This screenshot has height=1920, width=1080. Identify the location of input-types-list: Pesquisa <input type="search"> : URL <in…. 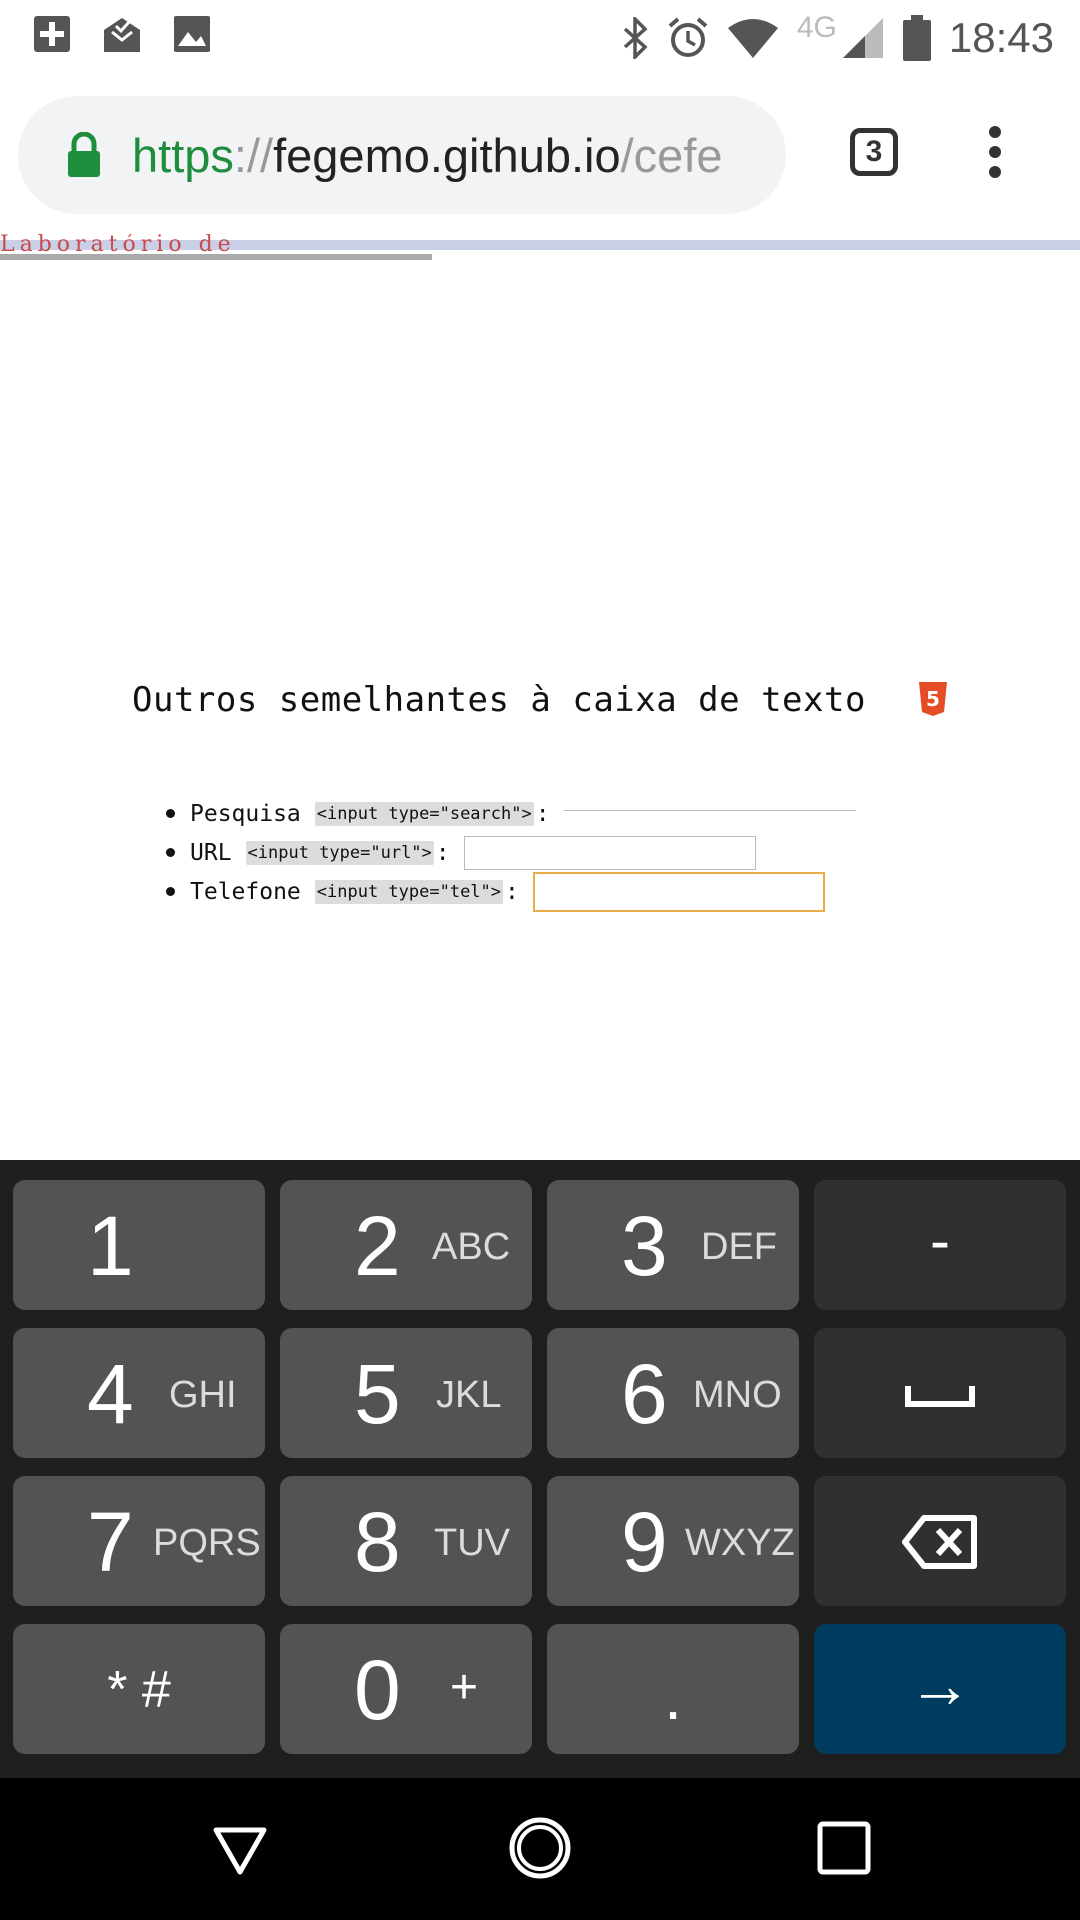
(511, 833).